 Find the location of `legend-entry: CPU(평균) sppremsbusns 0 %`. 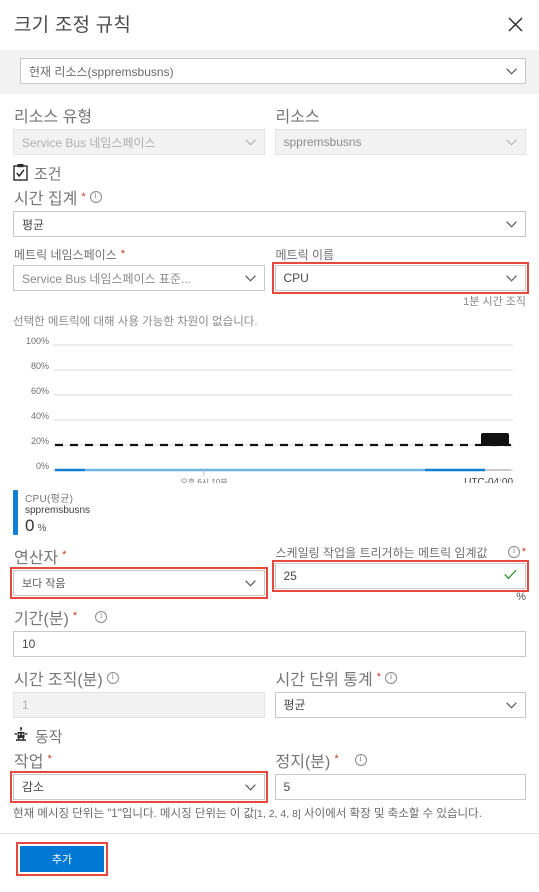

legend-entry: CPU(평균) sppremsbusns 0 % is located at coordinates (57, 512).